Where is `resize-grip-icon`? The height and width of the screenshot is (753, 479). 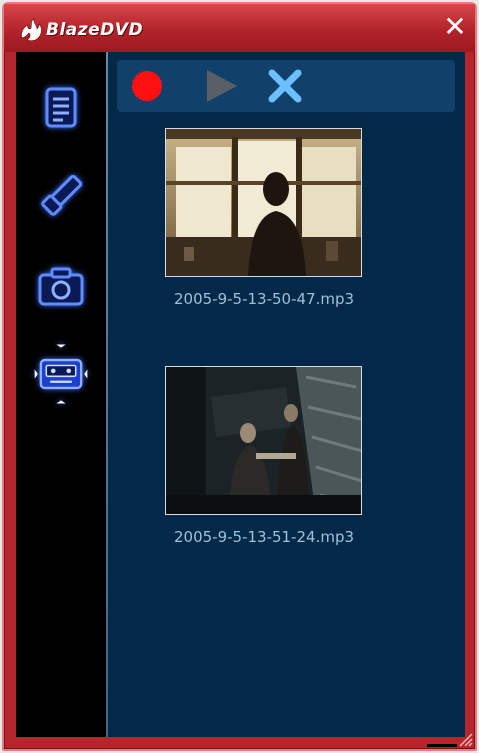
resize-grip-icon is located at coordinates (465, 739).